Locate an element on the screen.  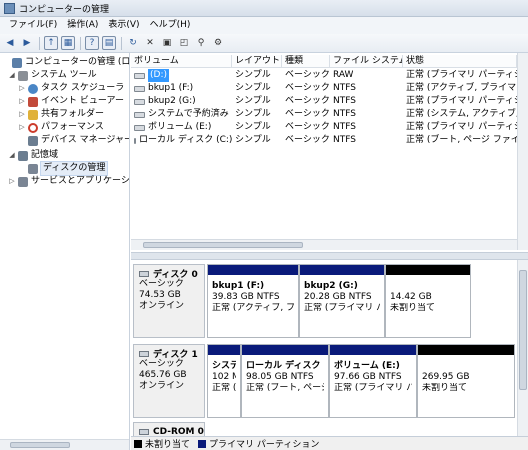
column-header-filesystem: ファイル システム is located at coordinates (366, 61).